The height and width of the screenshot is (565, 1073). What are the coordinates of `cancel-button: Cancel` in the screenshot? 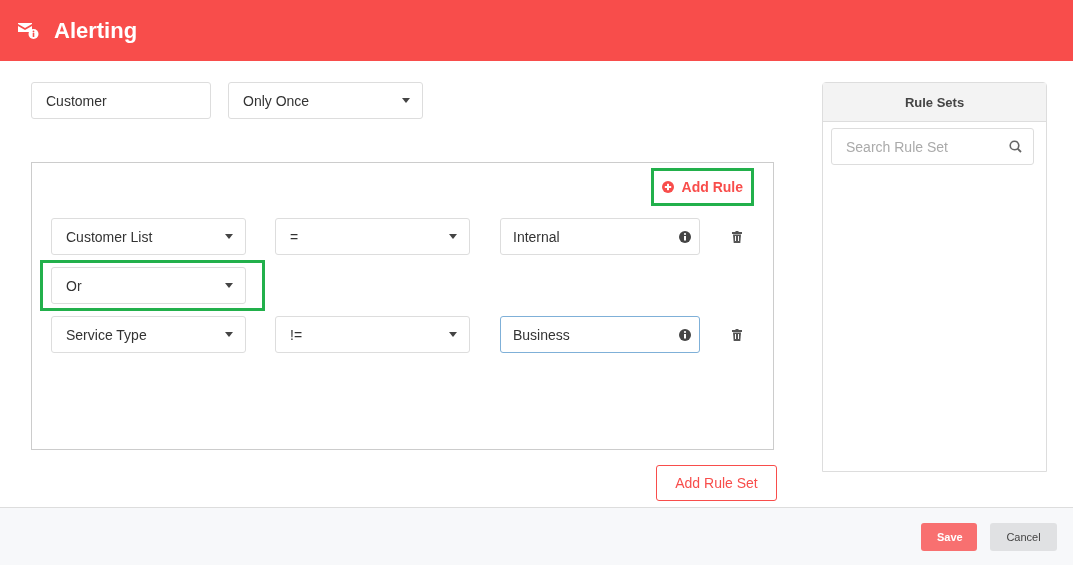 It's located at (1023, 536).